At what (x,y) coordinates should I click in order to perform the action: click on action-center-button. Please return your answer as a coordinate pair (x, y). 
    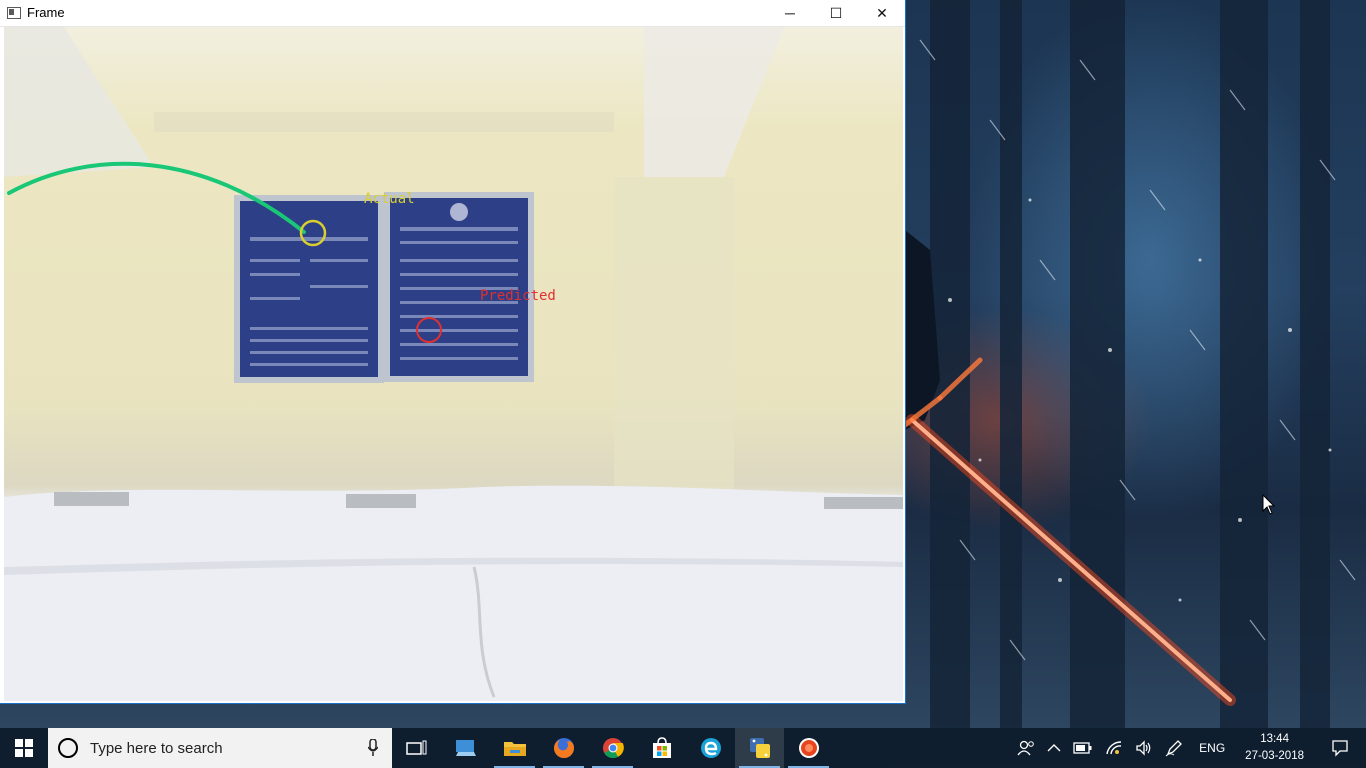
    Looking at the image, I should click on (1340, 748).